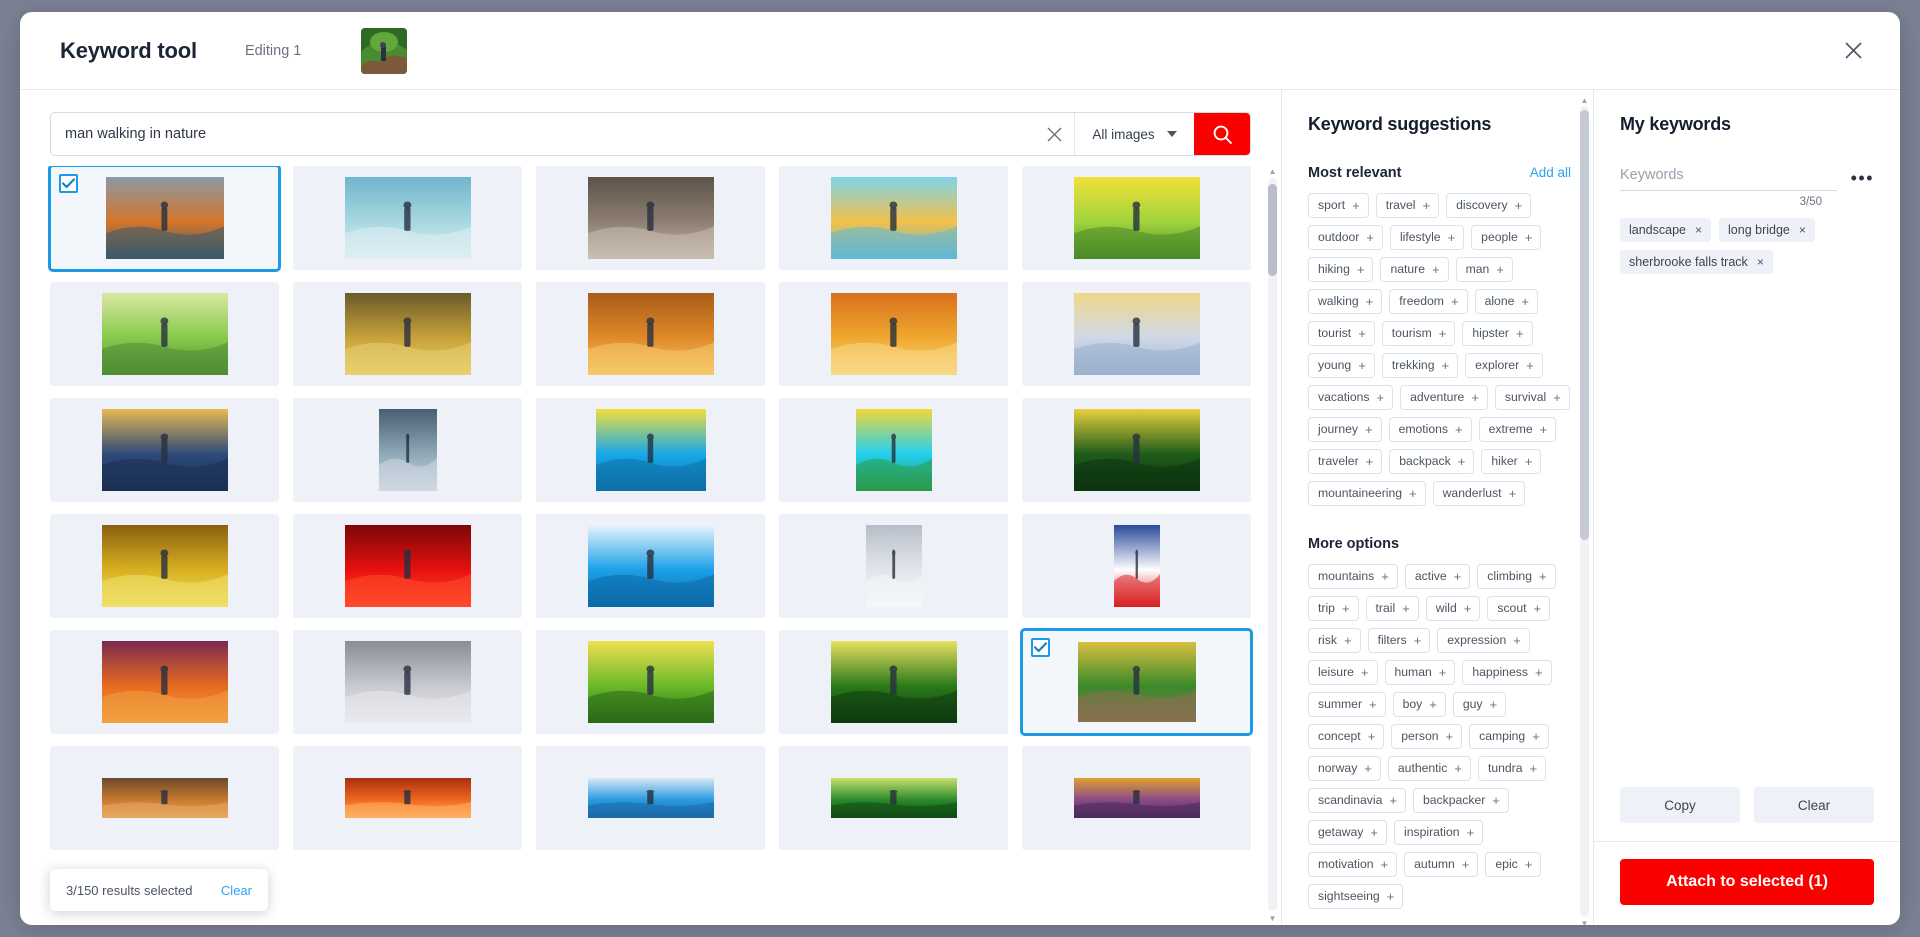 The image size is (1920, 937). What do you see at coordinates (650, 218) in the screenshot?
I see `image-cell-man-foggy-road` at bounding box center [650, 218].